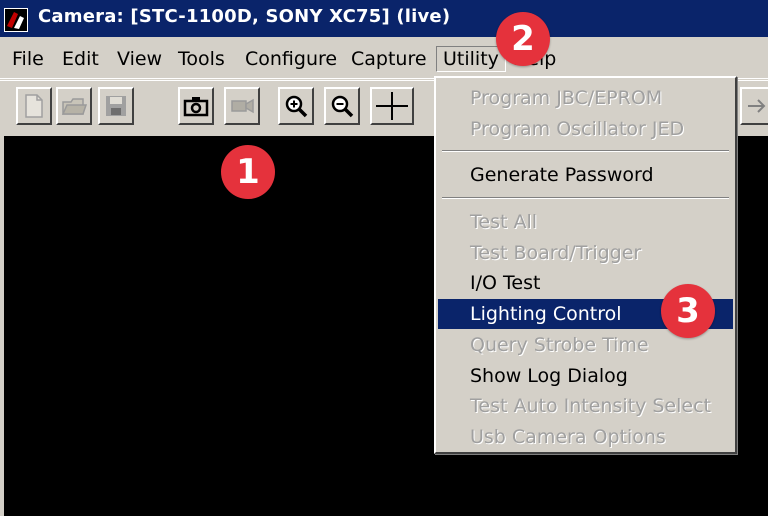 This screenshot has height=516, width=768. What do you see at coordinates (523, 39) in the screenshot?
I see `step-badge-2: 2` at bounding box center [523, 39].